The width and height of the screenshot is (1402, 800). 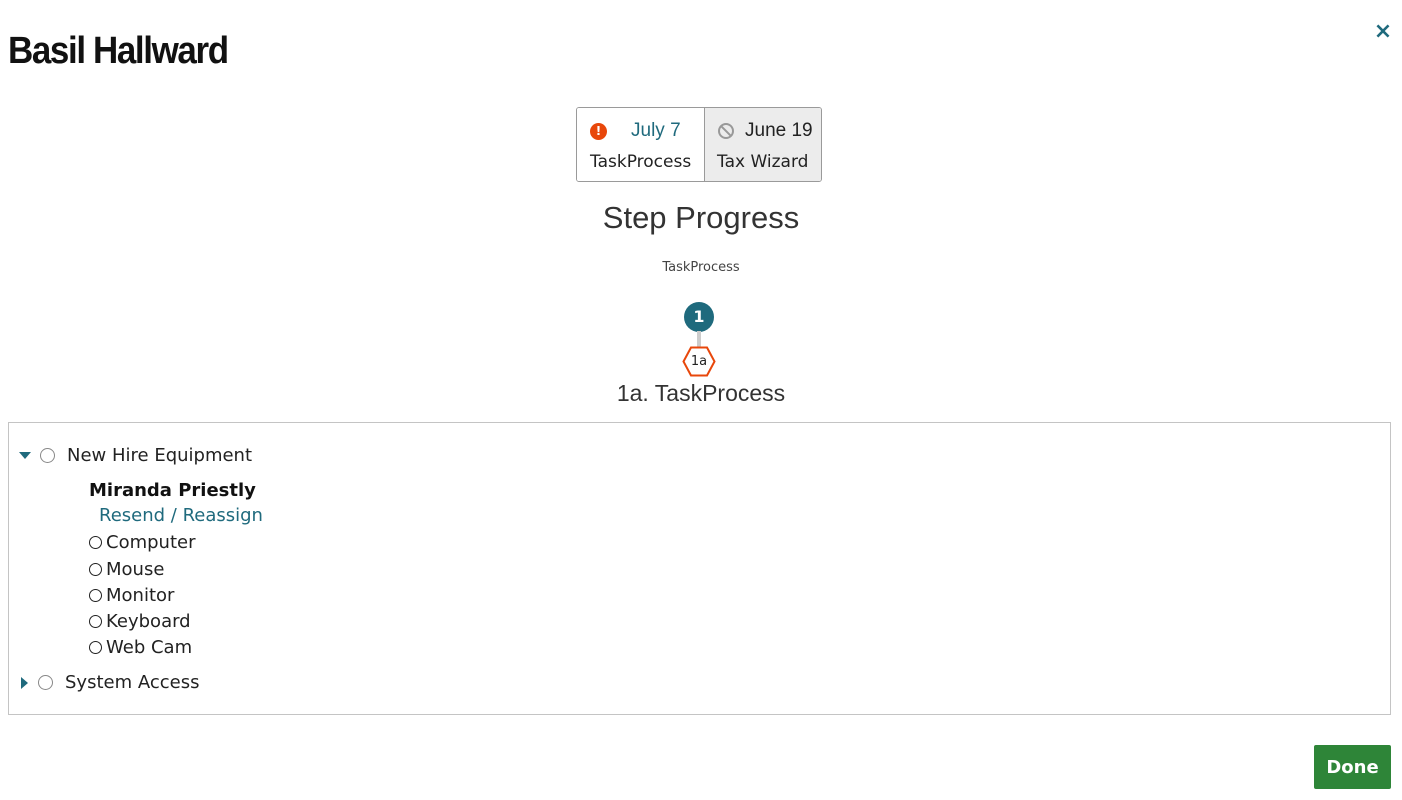 What do you see at coordinates (25, 683) in the screenshot?
I see `caret-right-icon` at bounding box center [25, 683].